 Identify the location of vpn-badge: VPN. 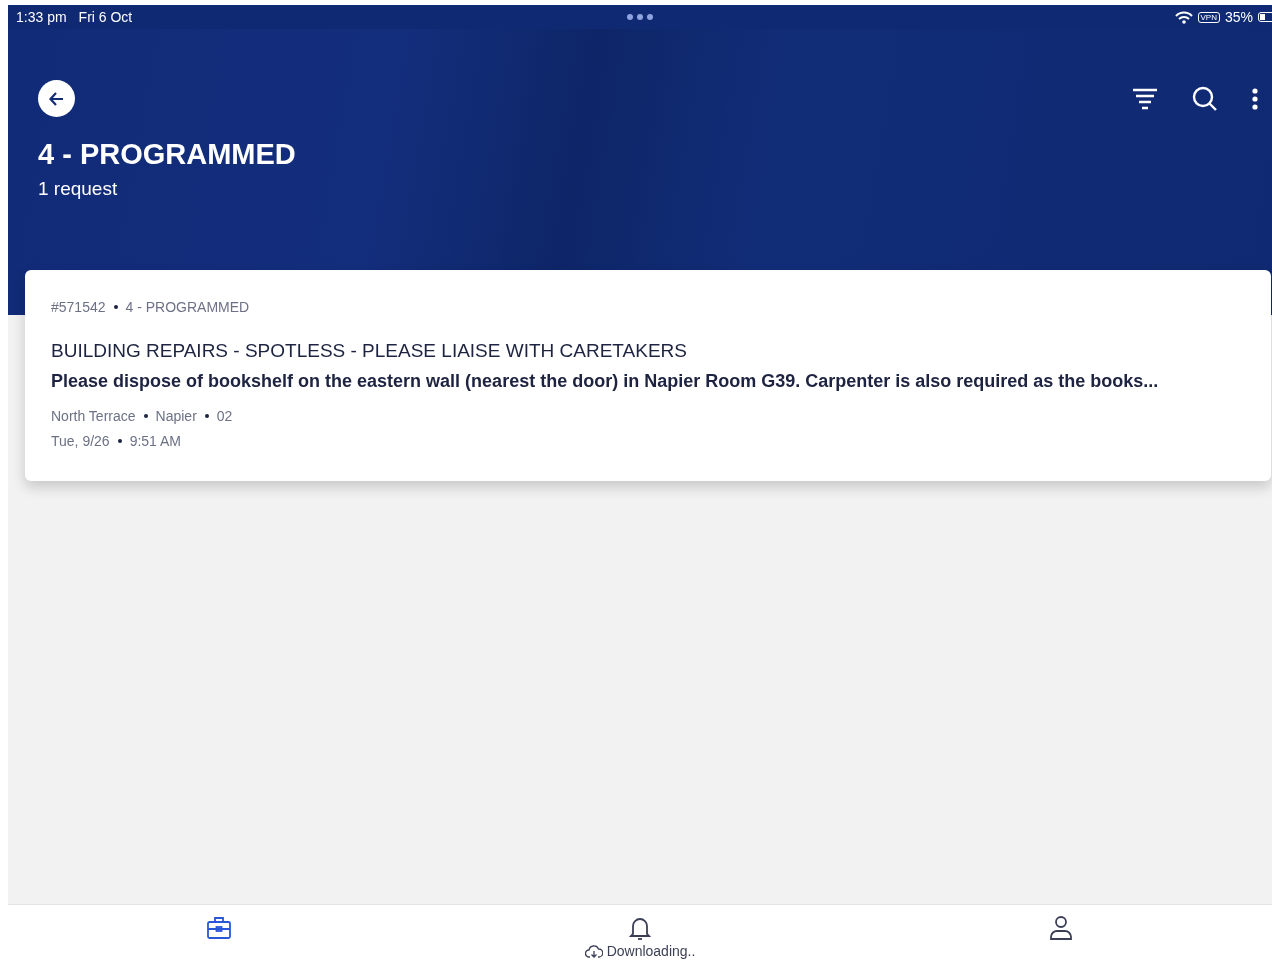
(1208, 17).